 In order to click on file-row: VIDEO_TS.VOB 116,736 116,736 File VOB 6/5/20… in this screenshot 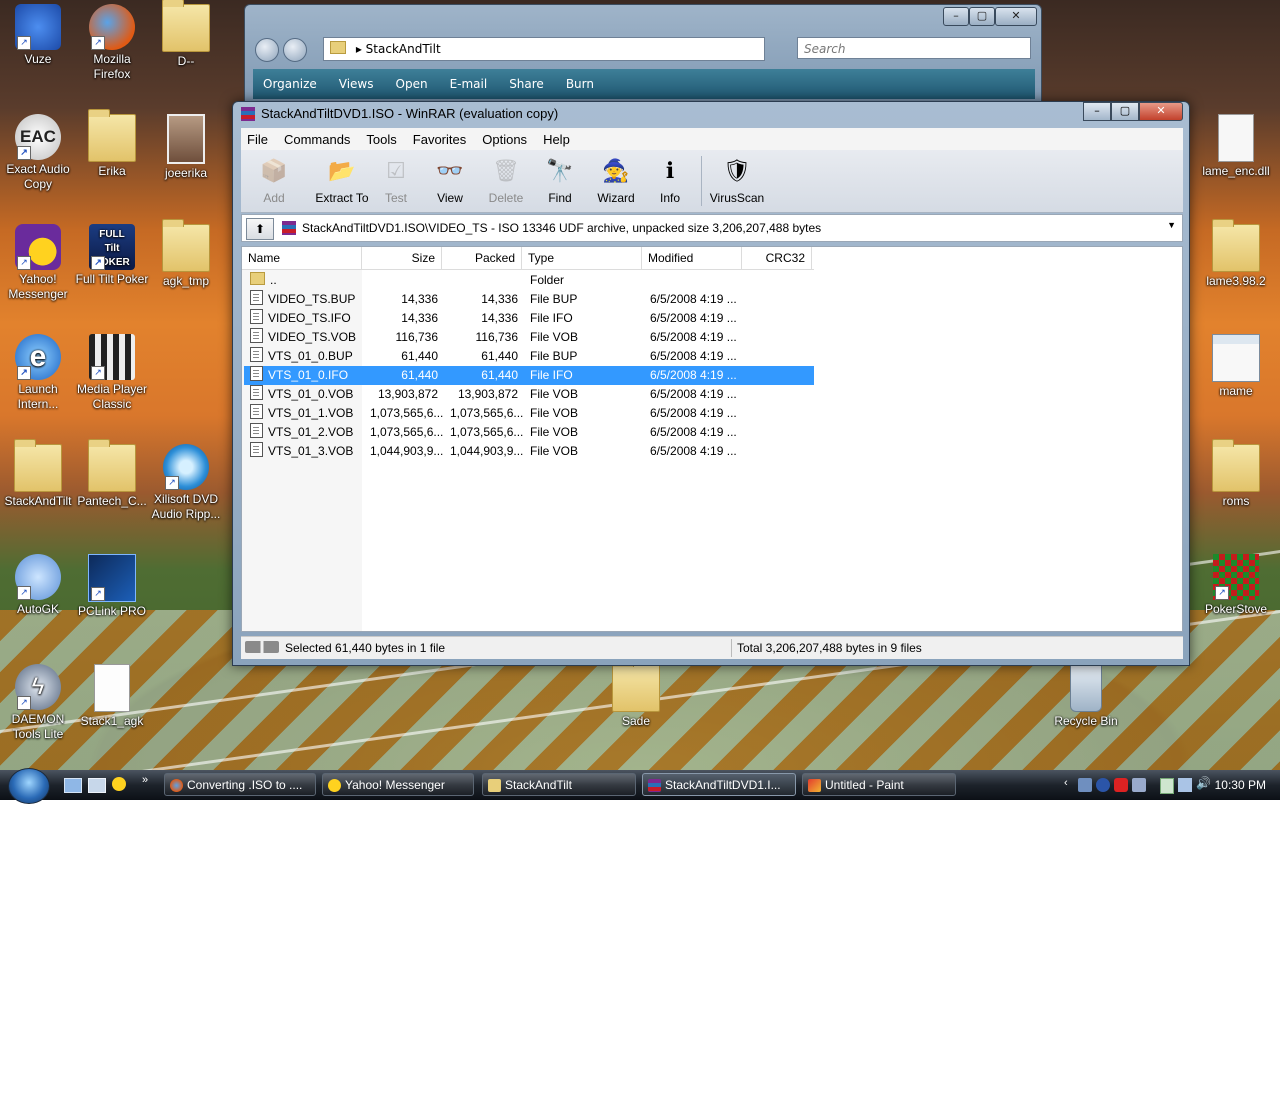, I will do `click(529, 337)`.